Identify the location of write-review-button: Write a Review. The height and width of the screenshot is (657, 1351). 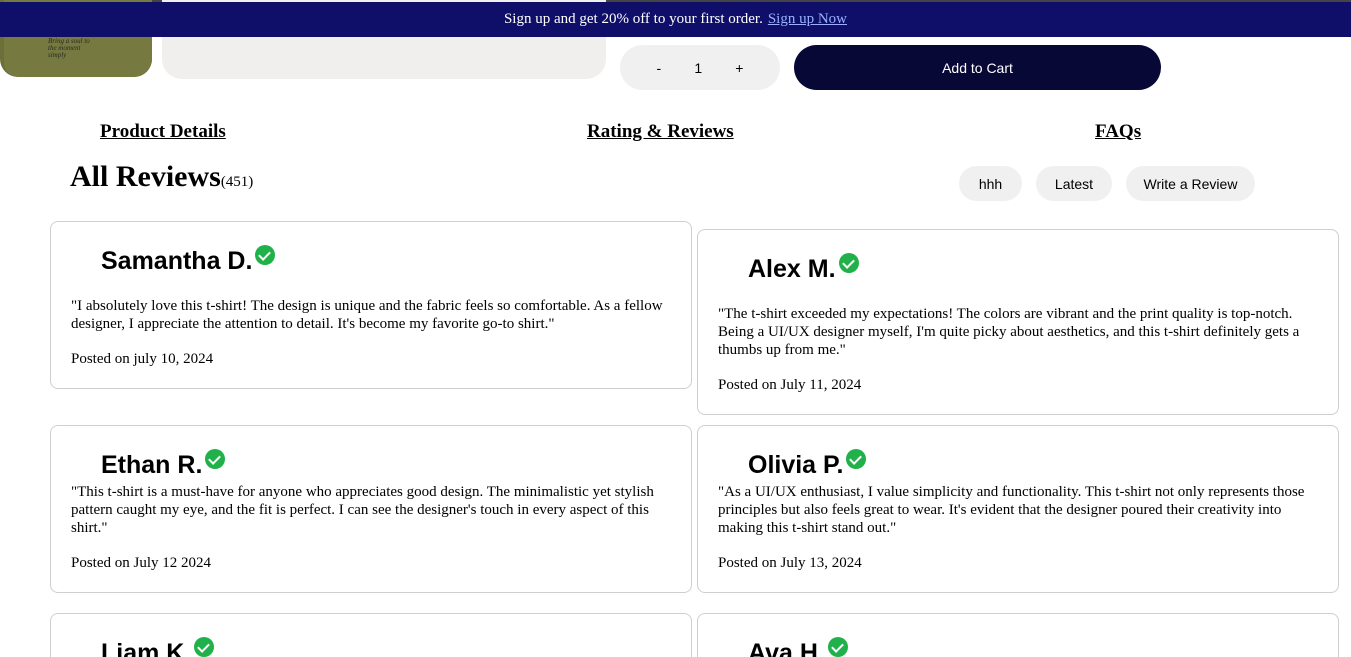
(1190, 183).